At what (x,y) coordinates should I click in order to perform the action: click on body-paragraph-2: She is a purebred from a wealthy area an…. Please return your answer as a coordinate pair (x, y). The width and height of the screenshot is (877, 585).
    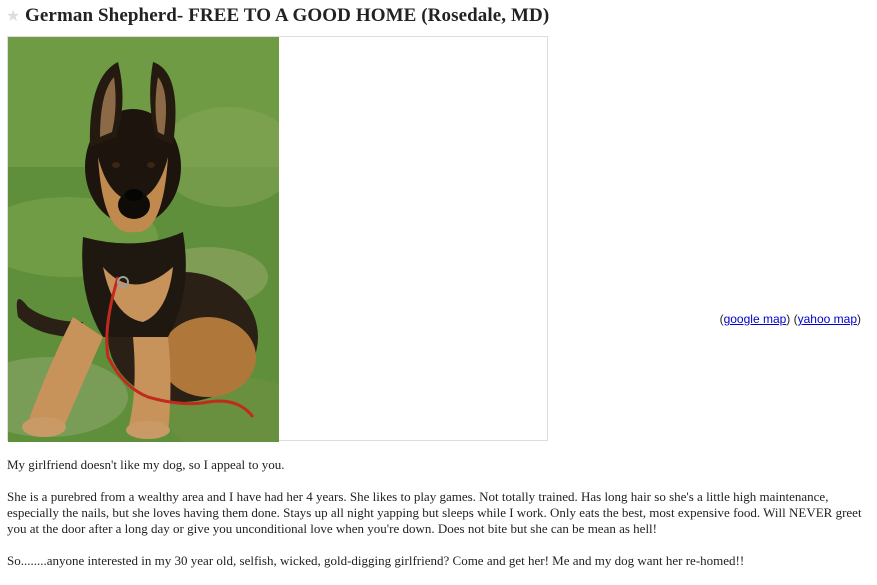
    Looking at the image, I should click on (434, 512).